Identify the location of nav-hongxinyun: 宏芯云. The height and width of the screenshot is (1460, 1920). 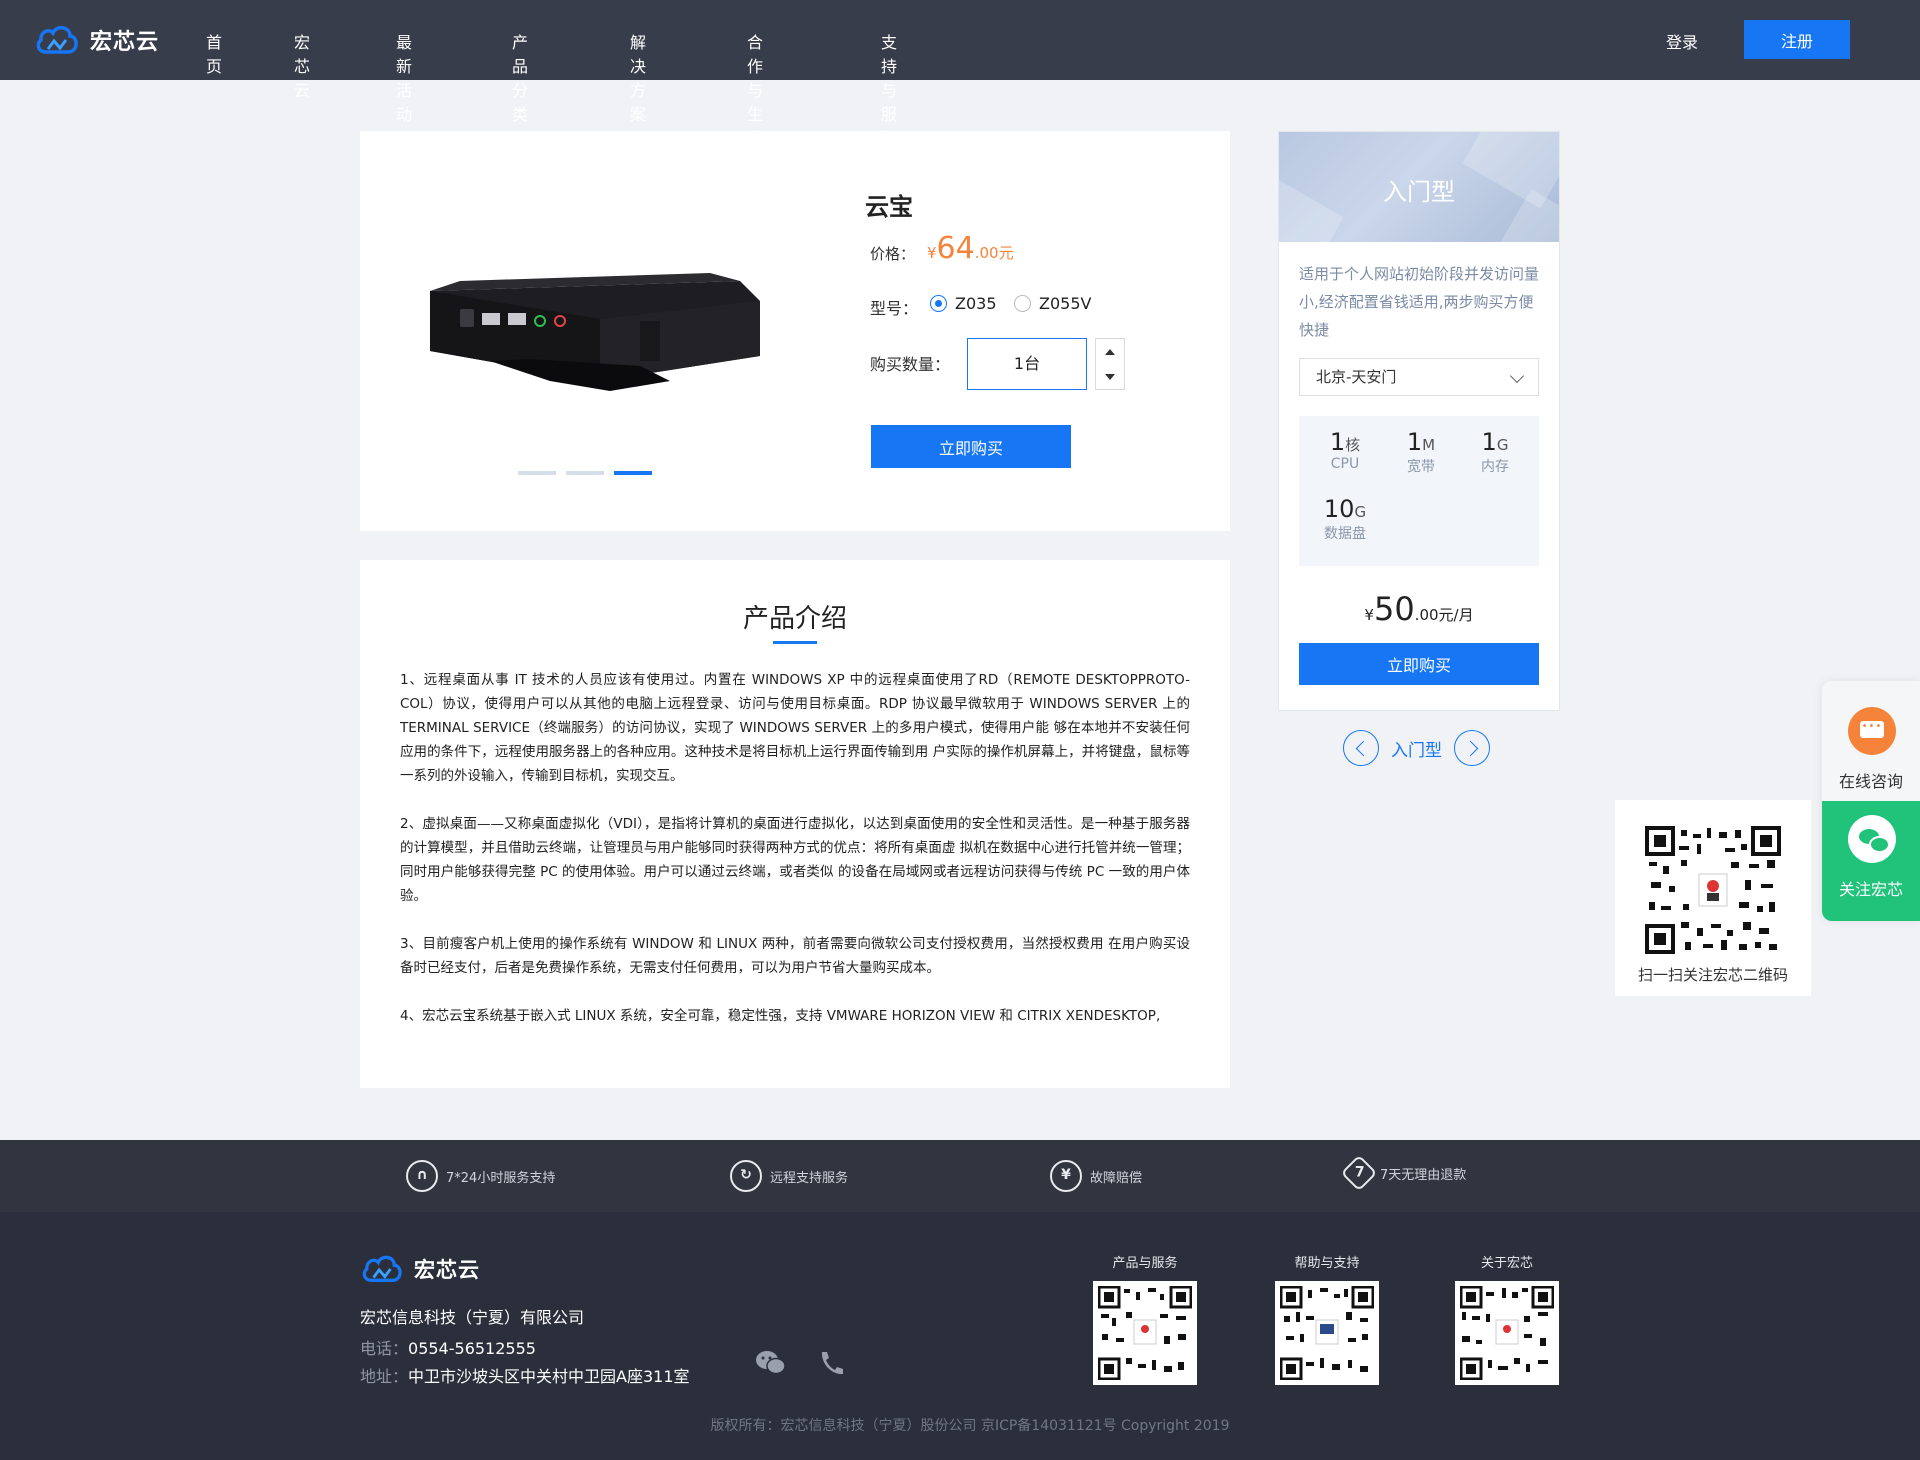
(302, 65).